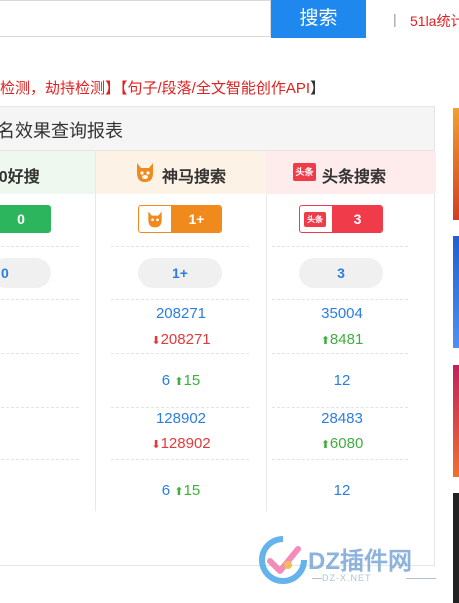 This screenshot has height=603, width=459. Describe the element at coordinates (196, 219) in the screenshot. I see `badge-shenma-count: 1+` at that location.